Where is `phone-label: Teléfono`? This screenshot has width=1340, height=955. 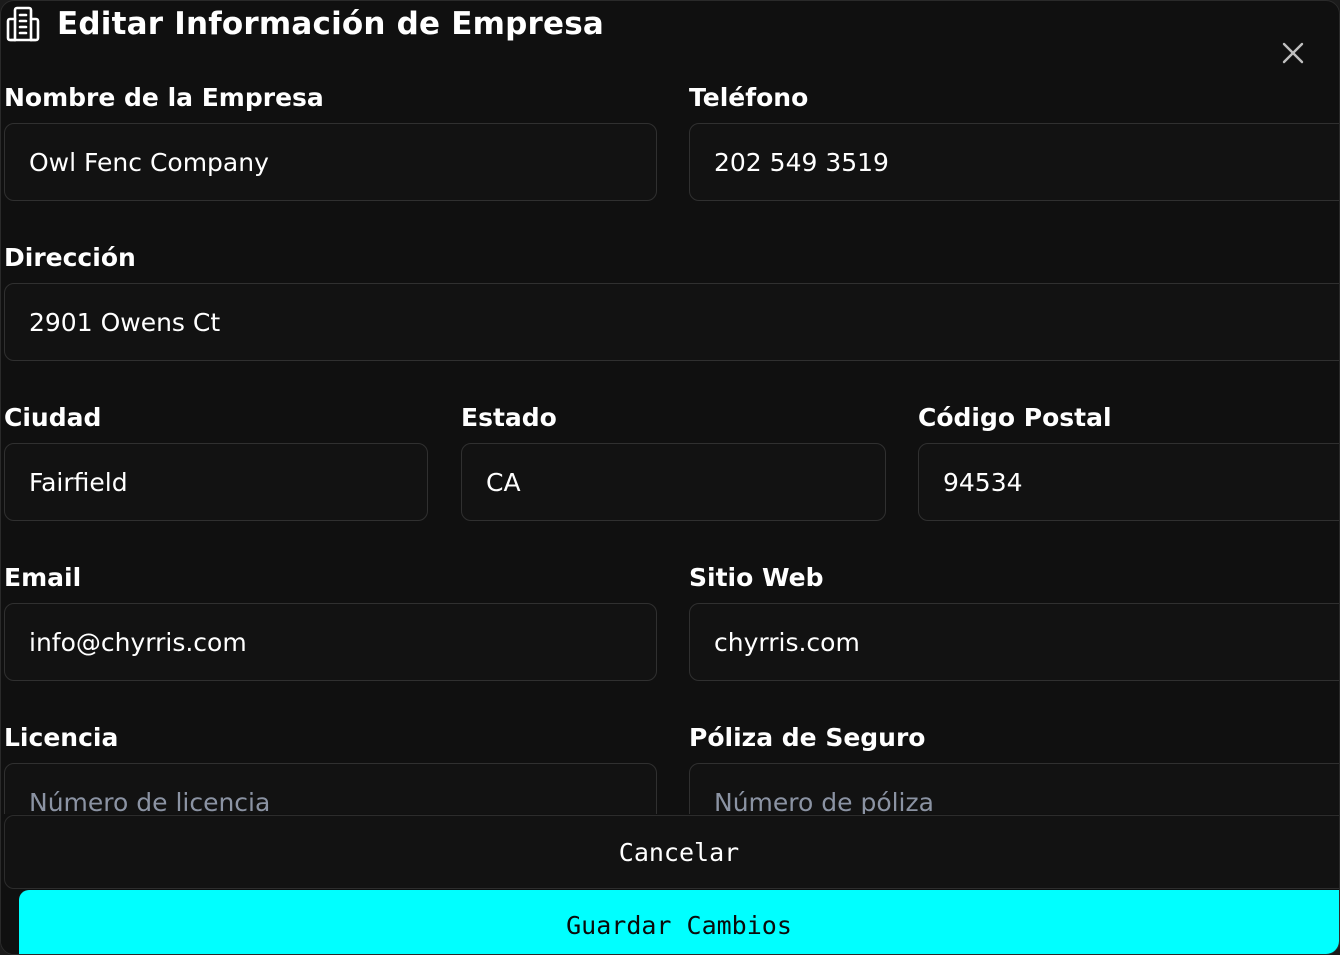 phone-label: Teléfono is located at coordinates (749, 97).